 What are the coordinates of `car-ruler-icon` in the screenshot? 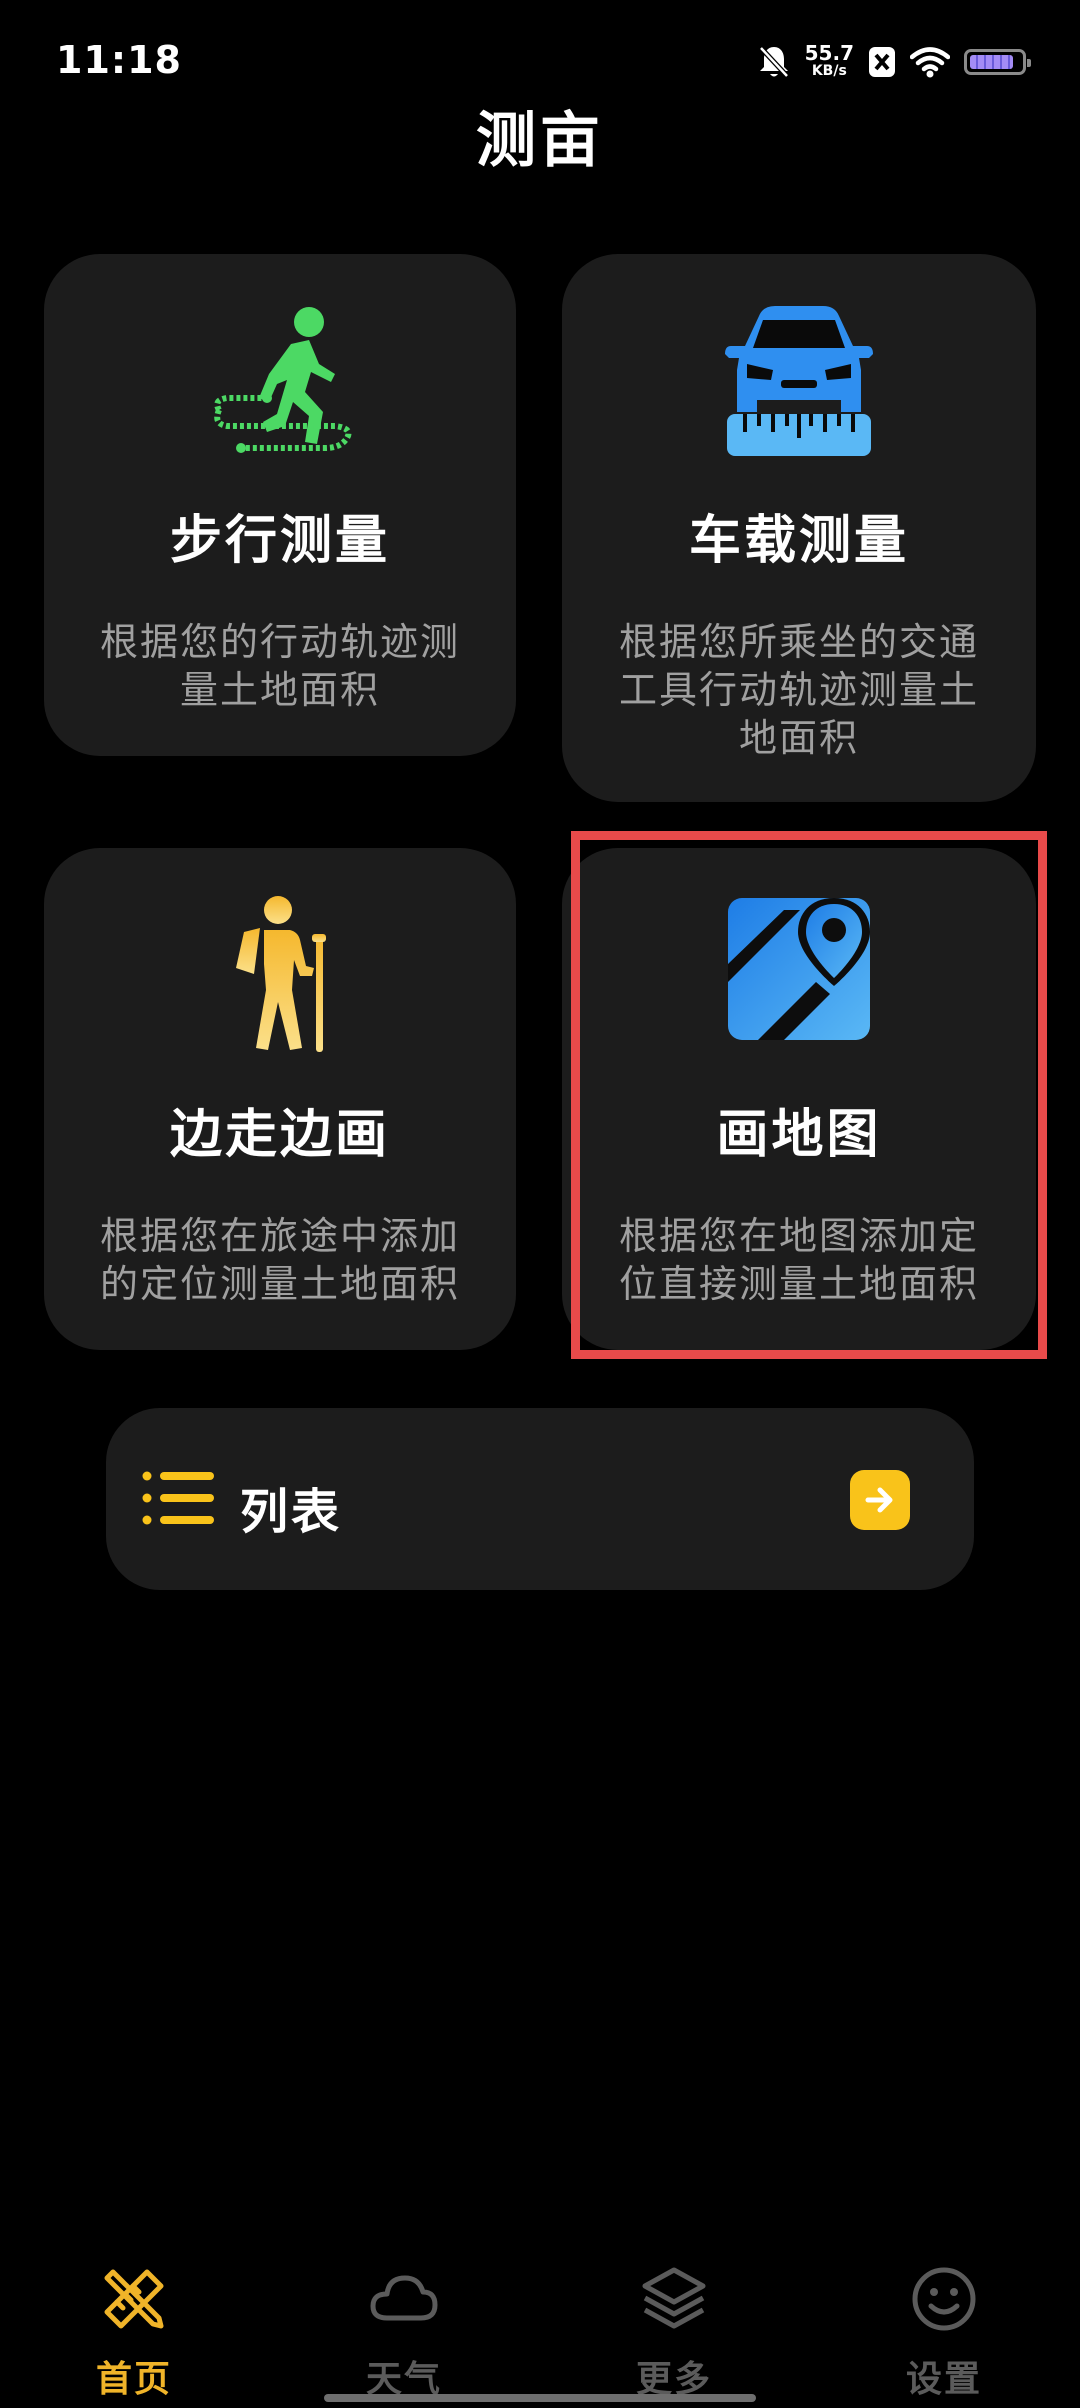 It's located at (799, 381).